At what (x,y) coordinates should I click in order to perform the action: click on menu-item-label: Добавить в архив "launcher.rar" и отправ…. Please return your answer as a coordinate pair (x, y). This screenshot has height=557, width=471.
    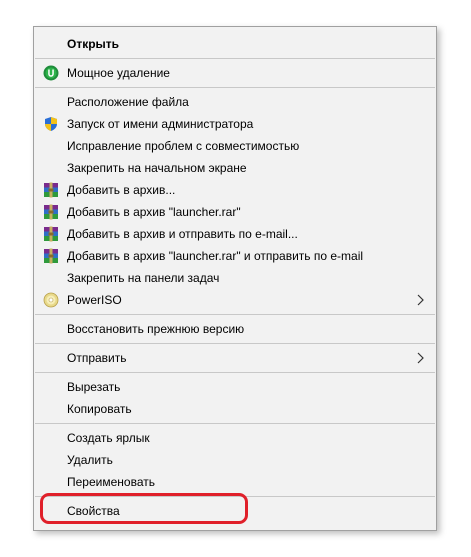
    Looking at the image, I should click on (215, 256).